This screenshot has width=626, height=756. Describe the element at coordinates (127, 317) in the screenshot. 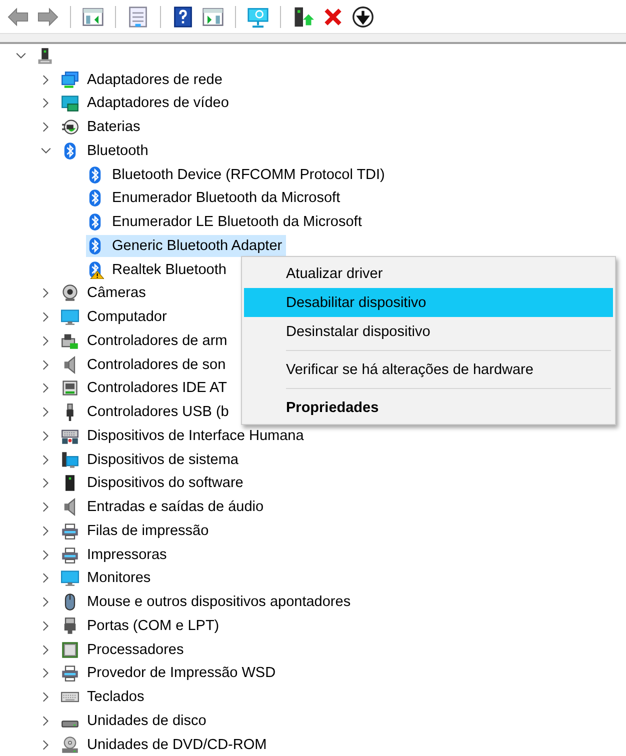

I see `tree-item: Computador` at that location.